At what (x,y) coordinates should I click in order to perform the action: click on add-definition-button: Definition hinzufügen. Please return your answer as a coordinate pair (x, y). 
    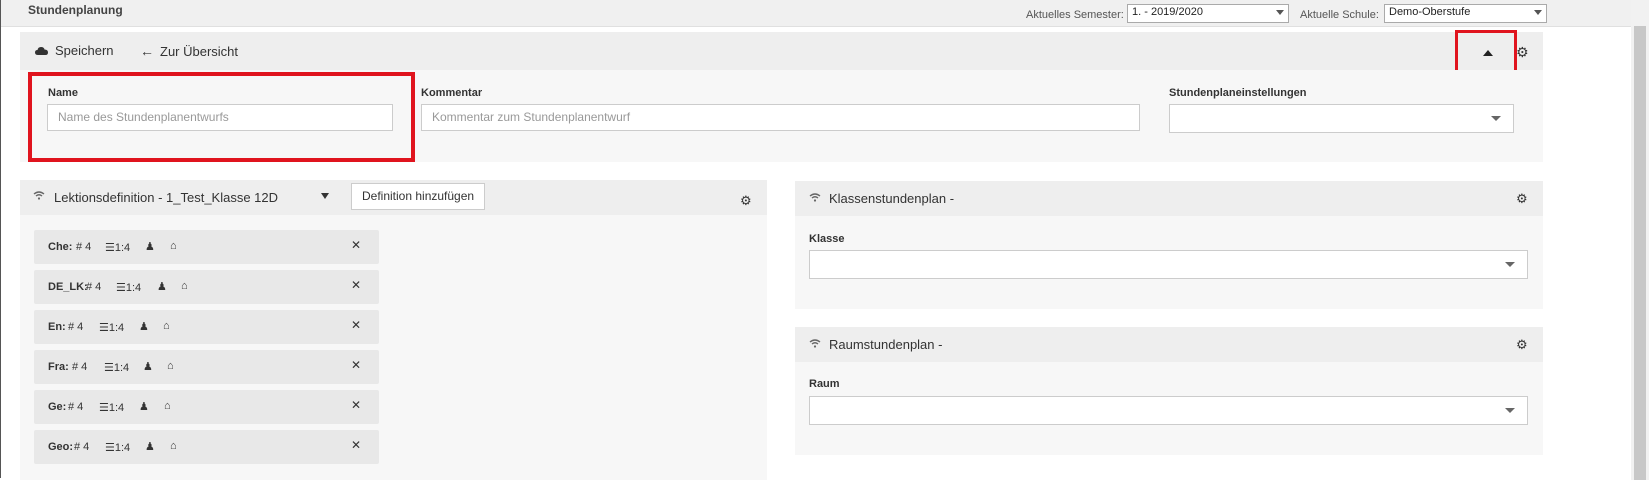
    Looking at the image, I should click on (418, 196).